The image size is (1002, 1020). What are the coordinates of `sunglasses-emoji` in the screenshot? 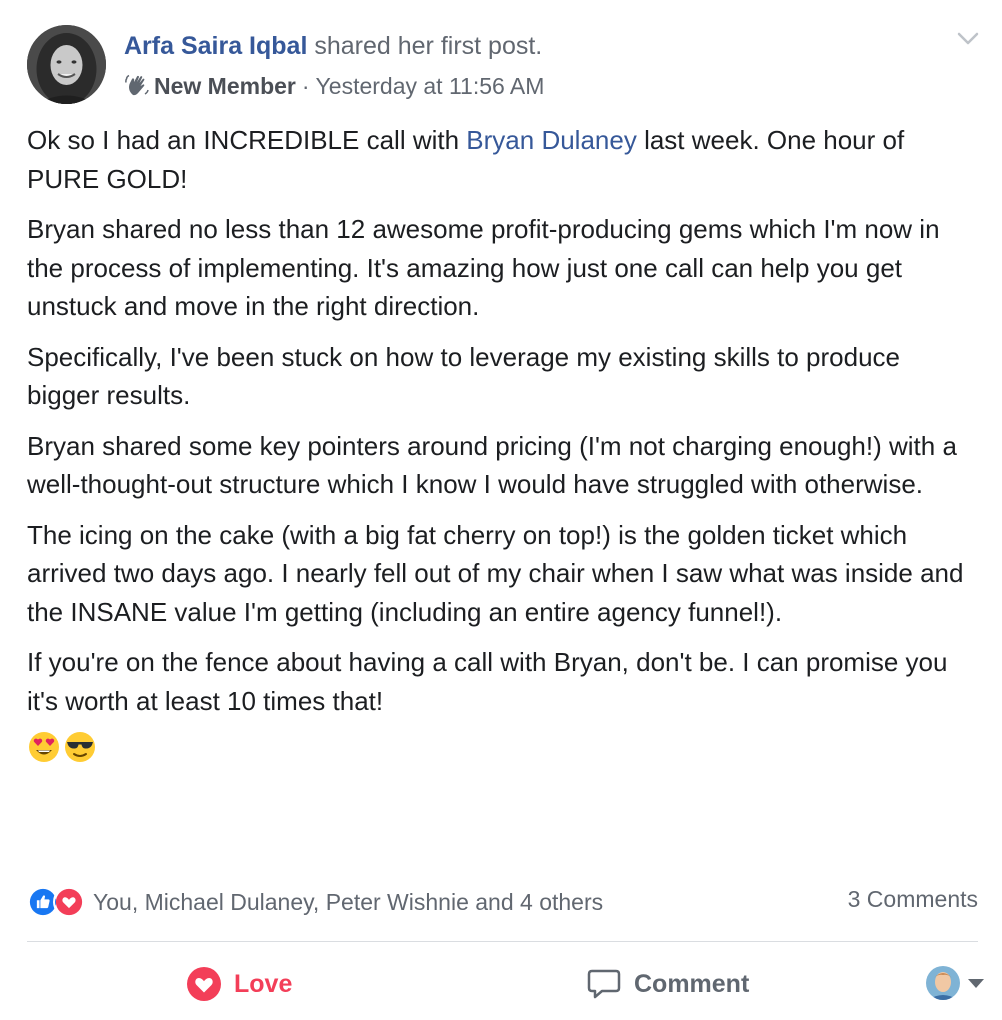 It's located at (80, 747).